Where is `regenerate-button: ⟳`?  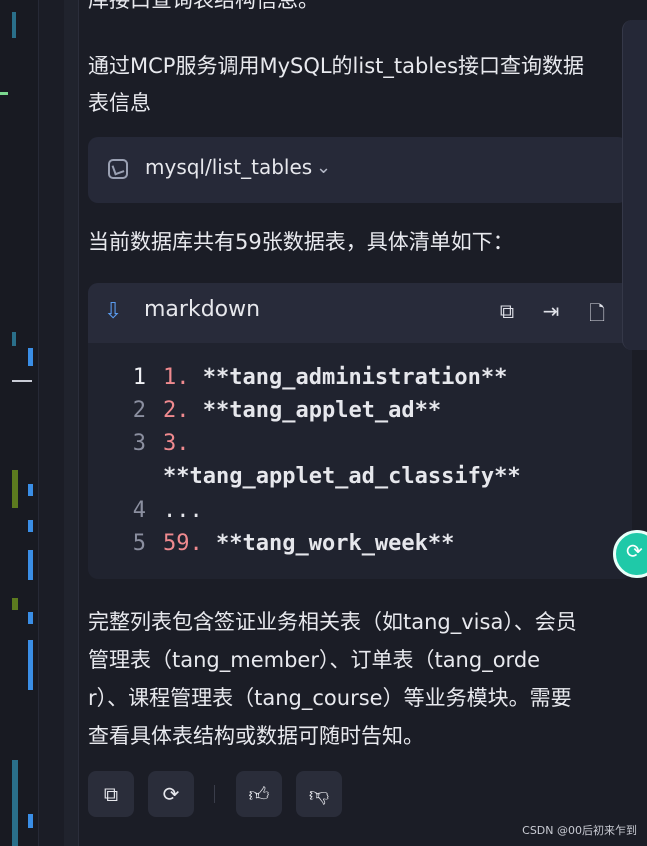 regenerate-button: ⟳ is located at coordinates (171, 794).